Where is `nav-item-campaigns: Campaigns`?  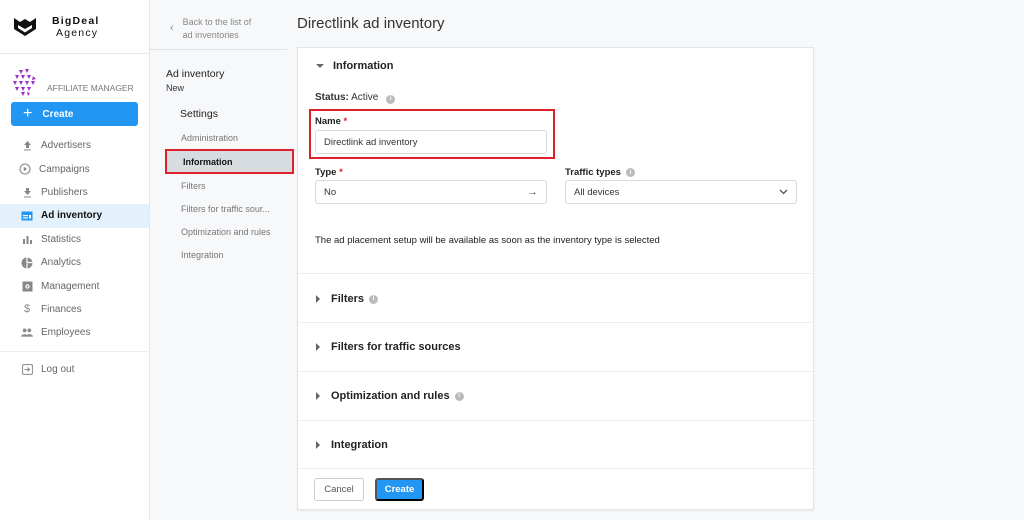
nav-item-campaigns: Campaigns is located at coordinates (74, 168).